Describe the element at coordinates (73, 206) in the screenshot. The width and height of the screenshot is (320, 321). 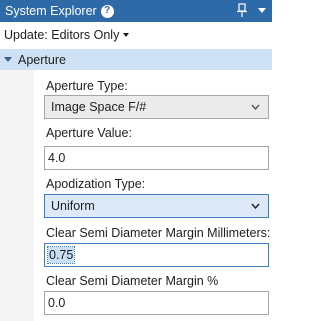
I see `apodization-type-value: Uniform` at that location.